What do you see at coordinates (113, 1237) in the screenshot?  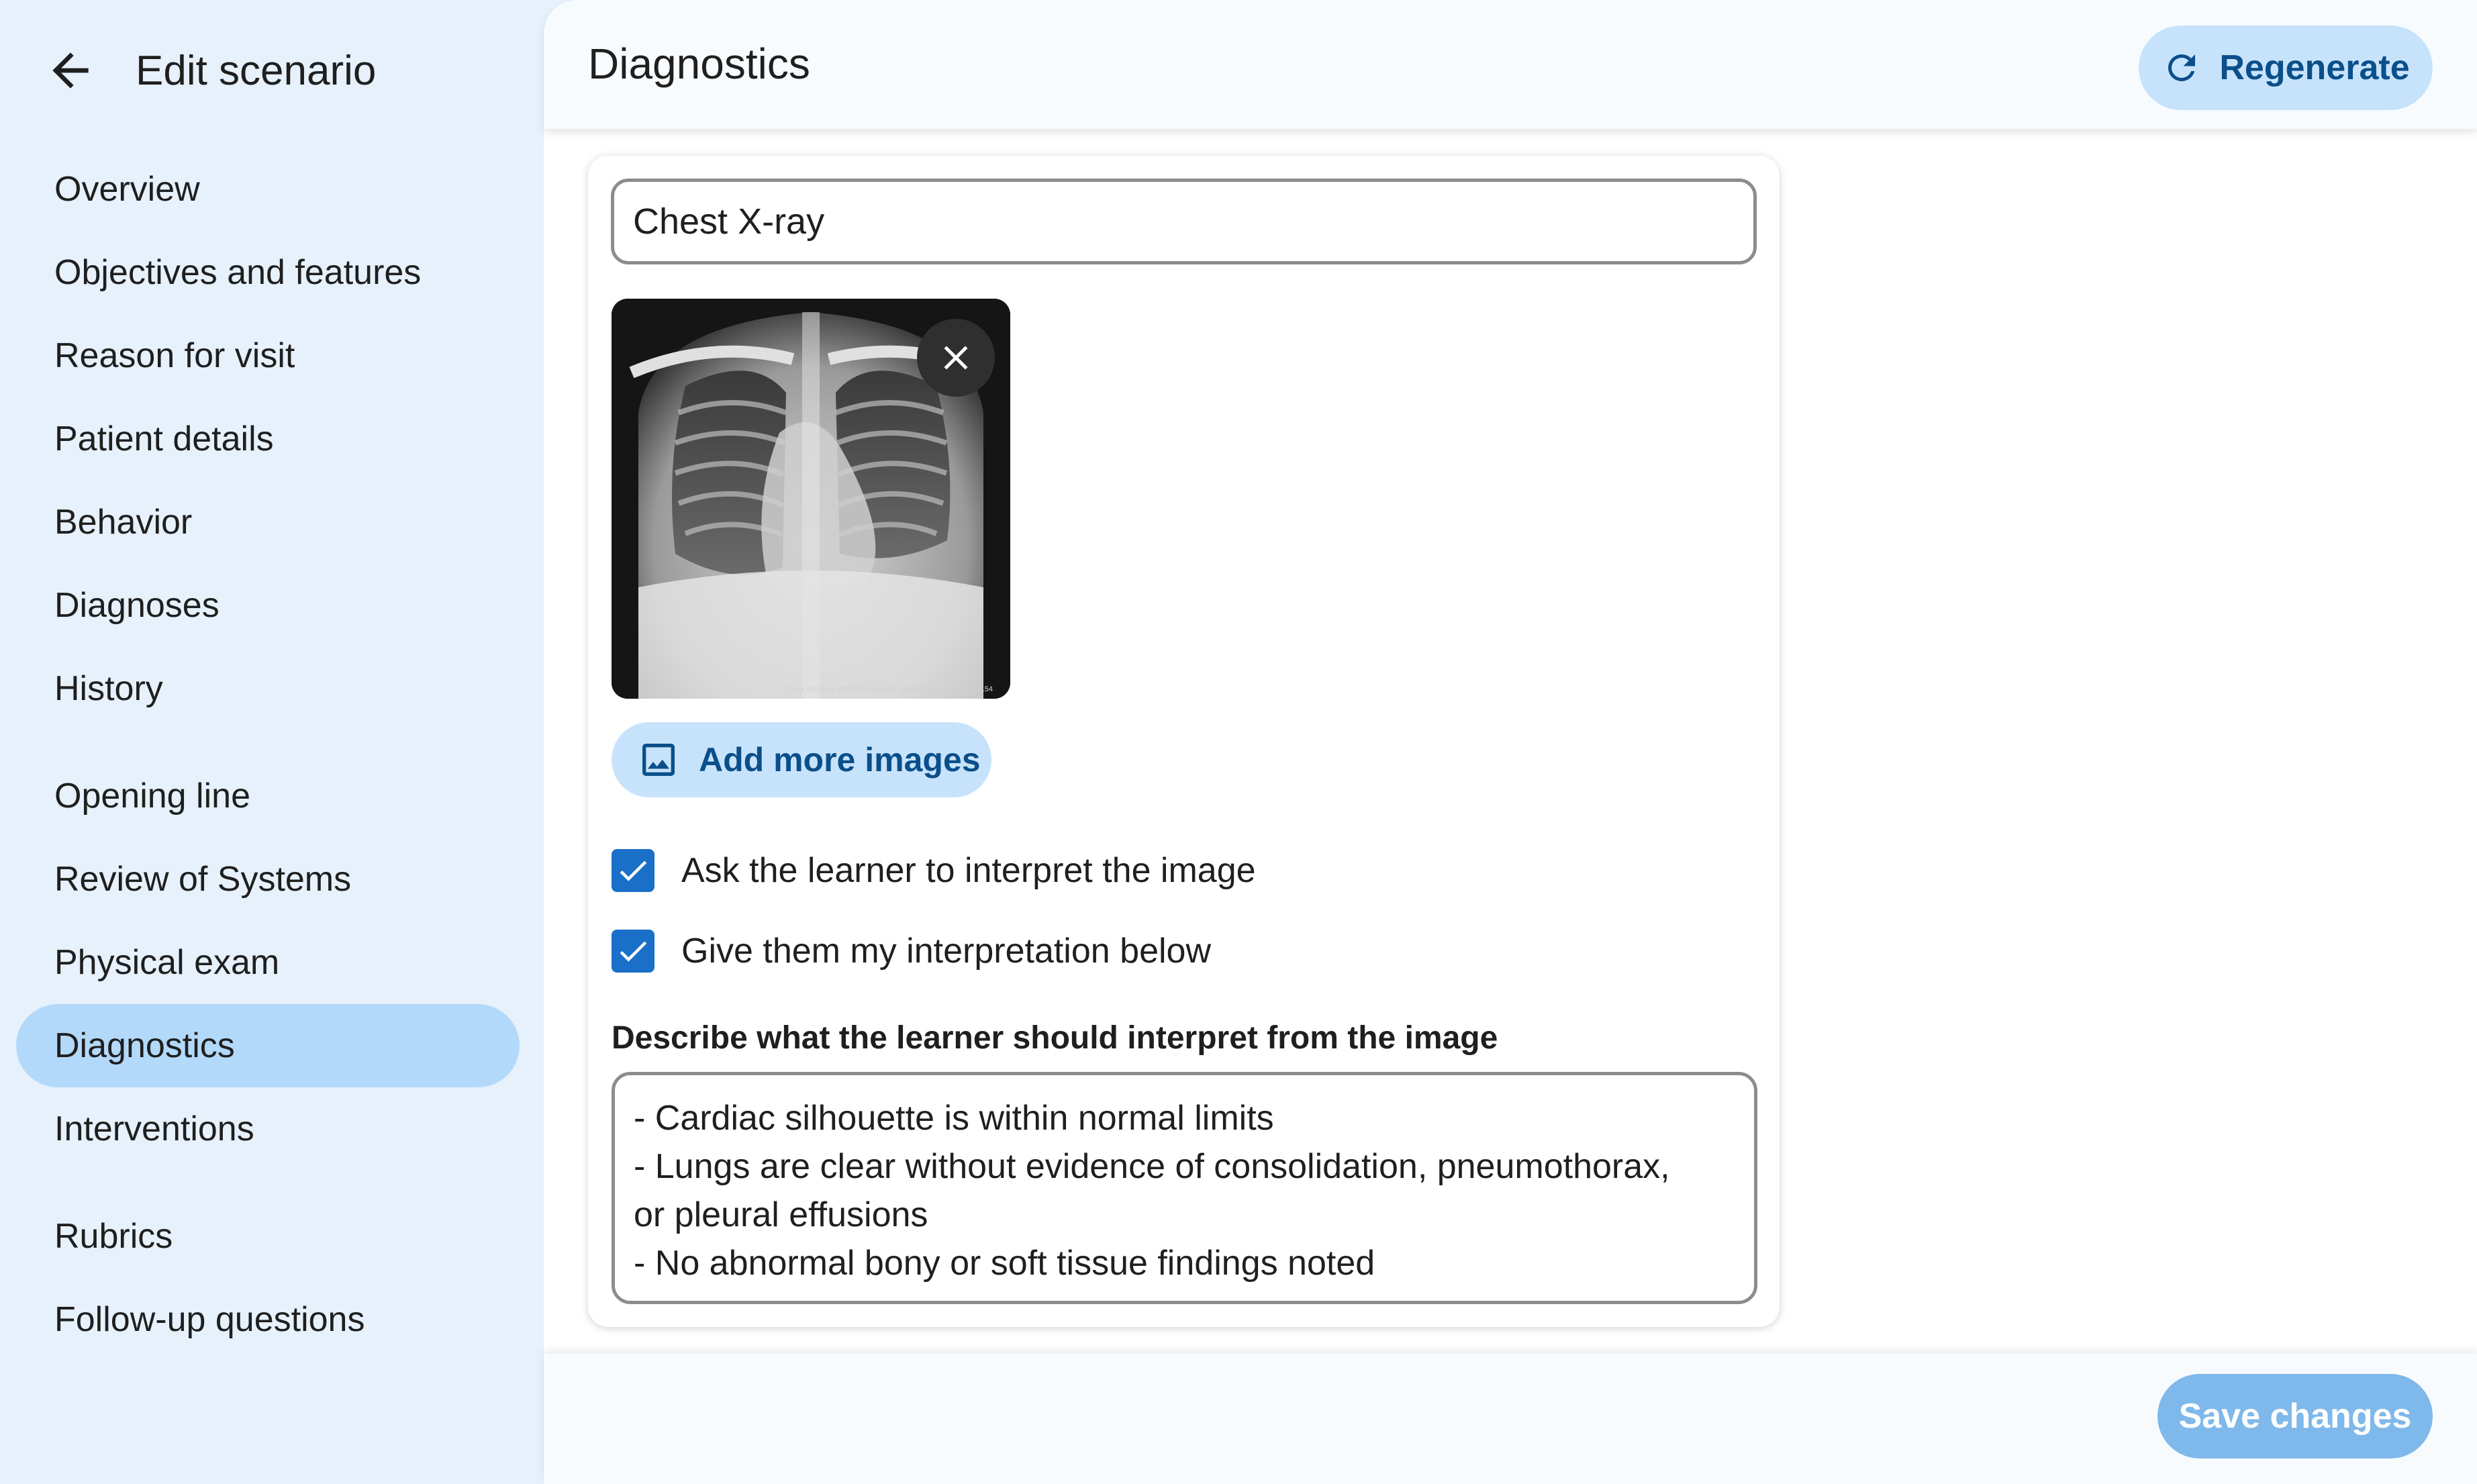 I see `sidebar-item-label: Rubrics` at bounding box center [113, 1237].